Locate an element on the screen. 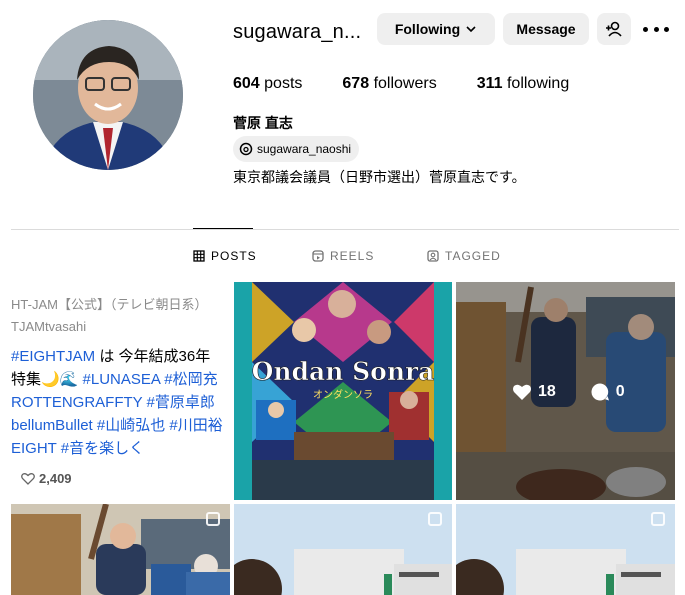 Image resolution: width=685 pixels, height=595 pixels. followers-stat: 678 followers is located at coordinates (389, 84).